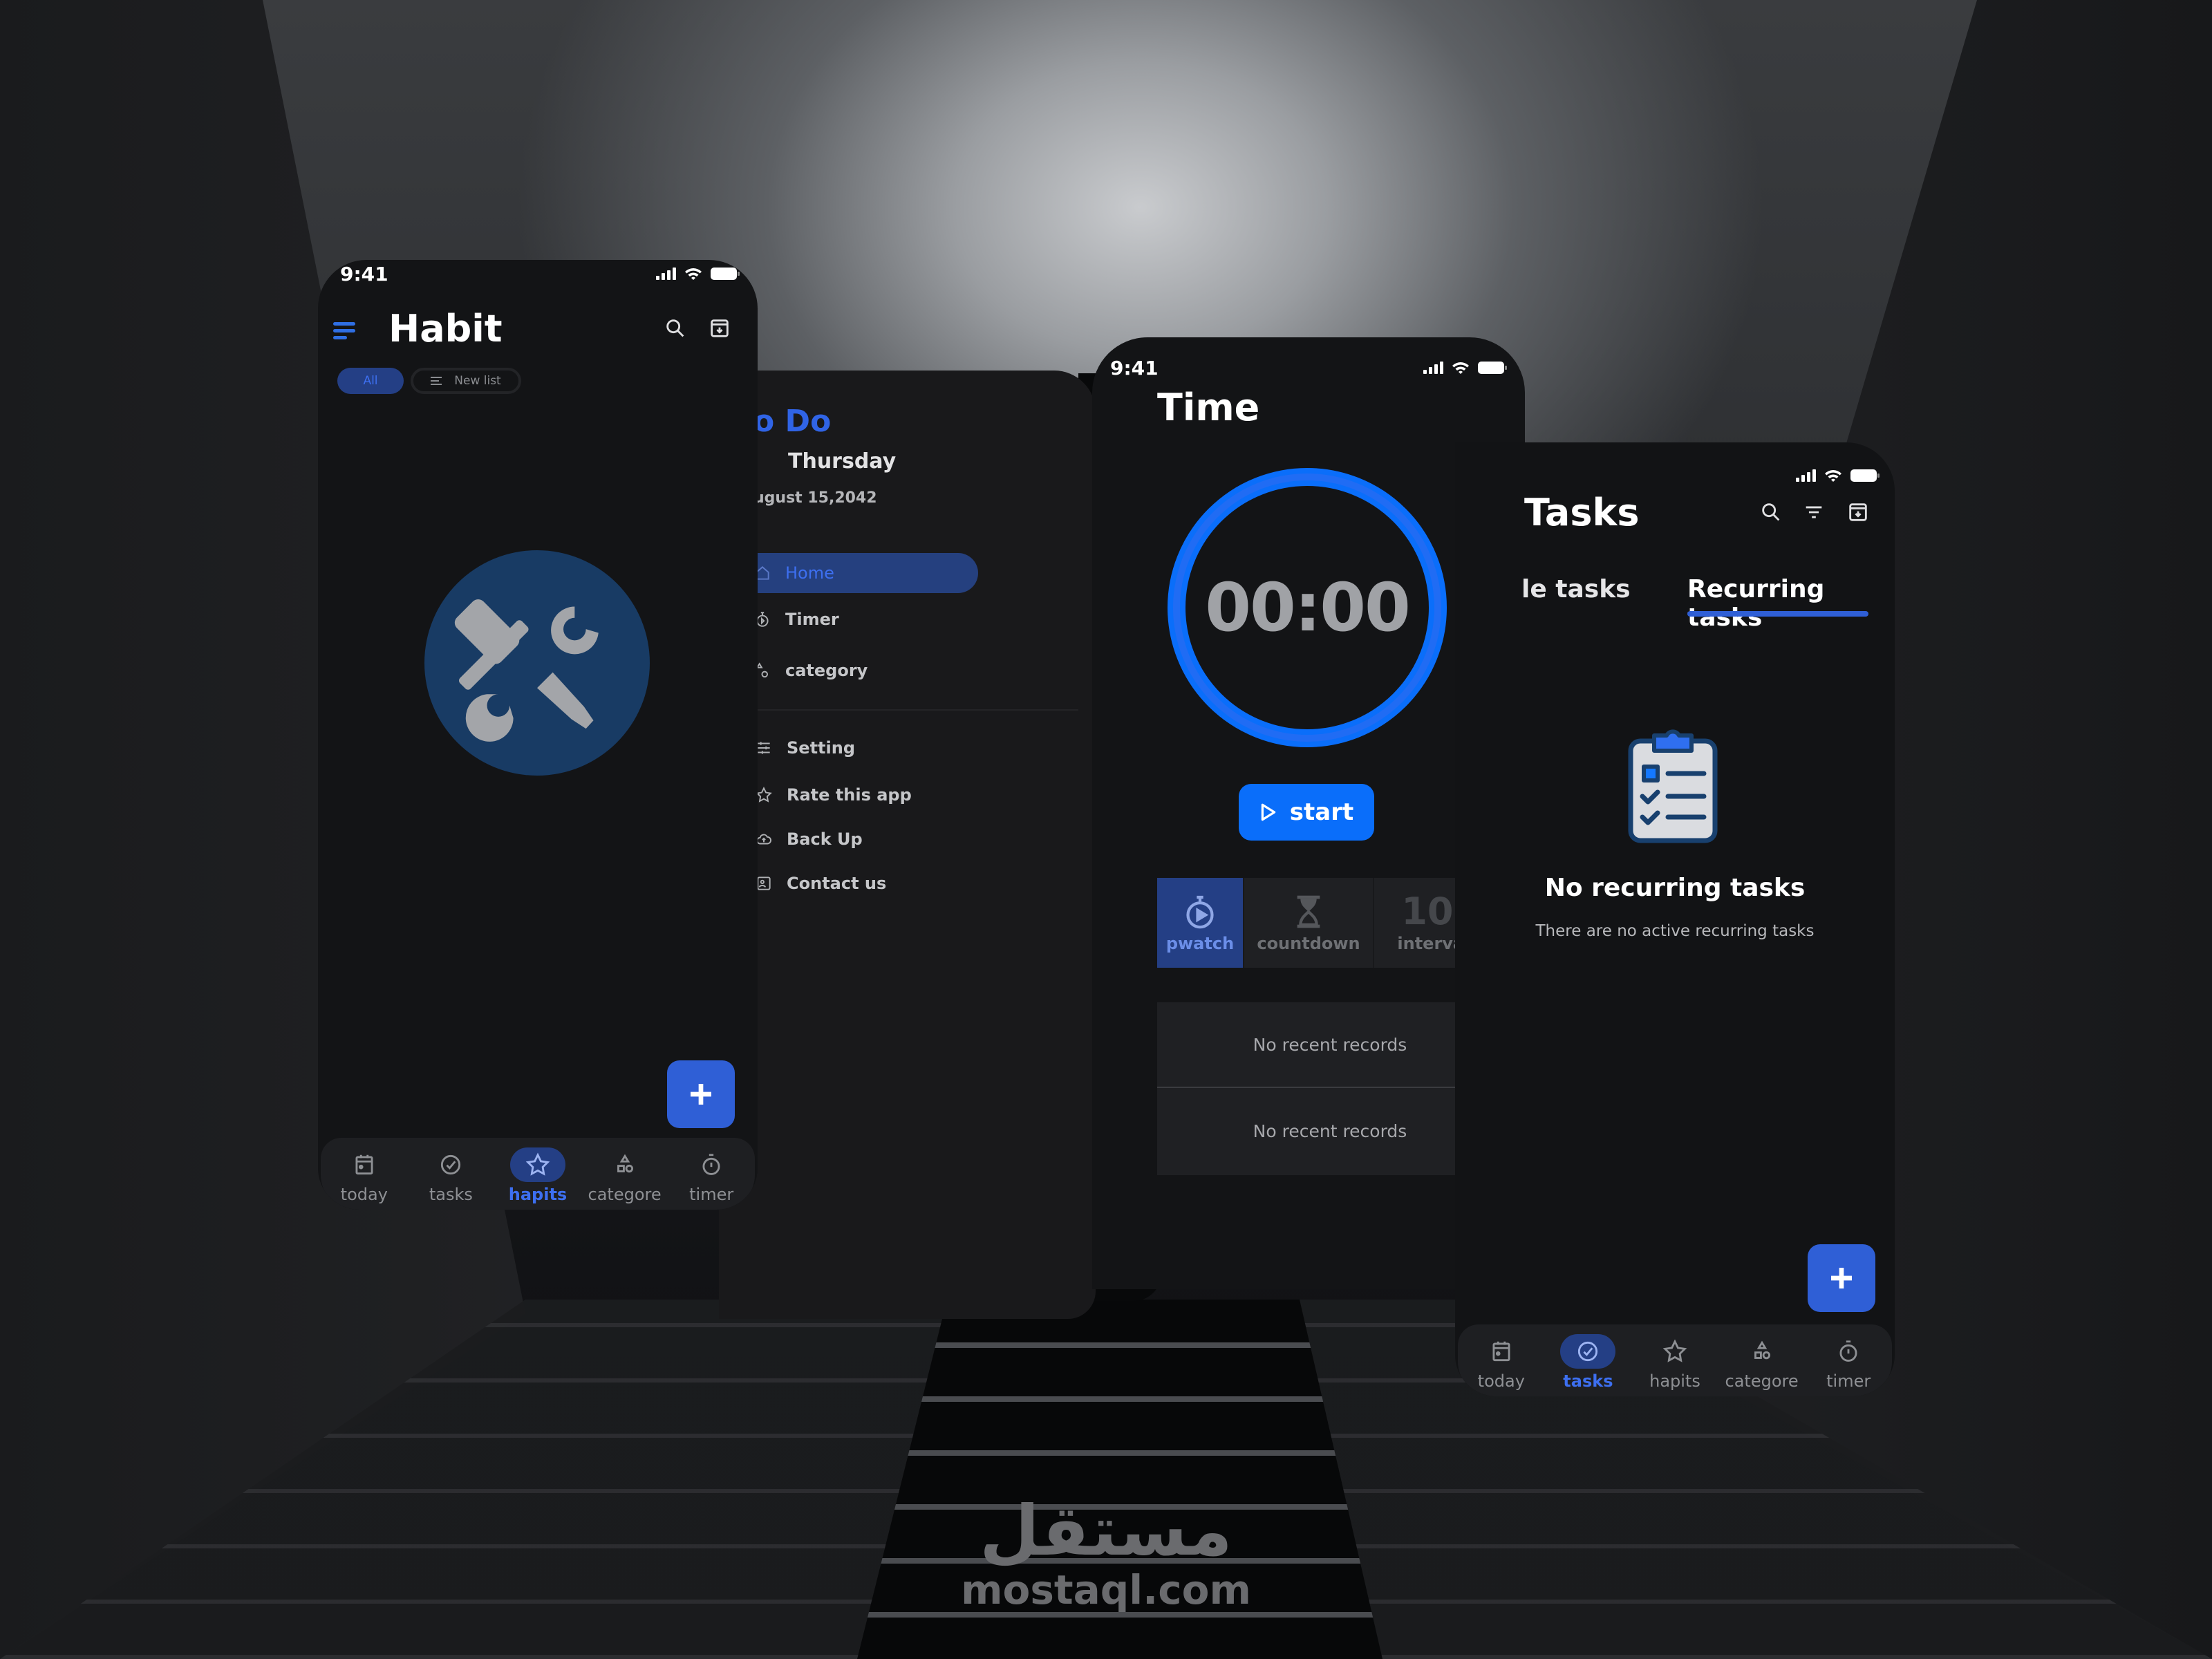 This screenshot has height=1659, width=2212. What do you see at coordinates (842, 461) in the screenshot?
I see `drawer-day: Thursday` at bounding box center [842, 461].